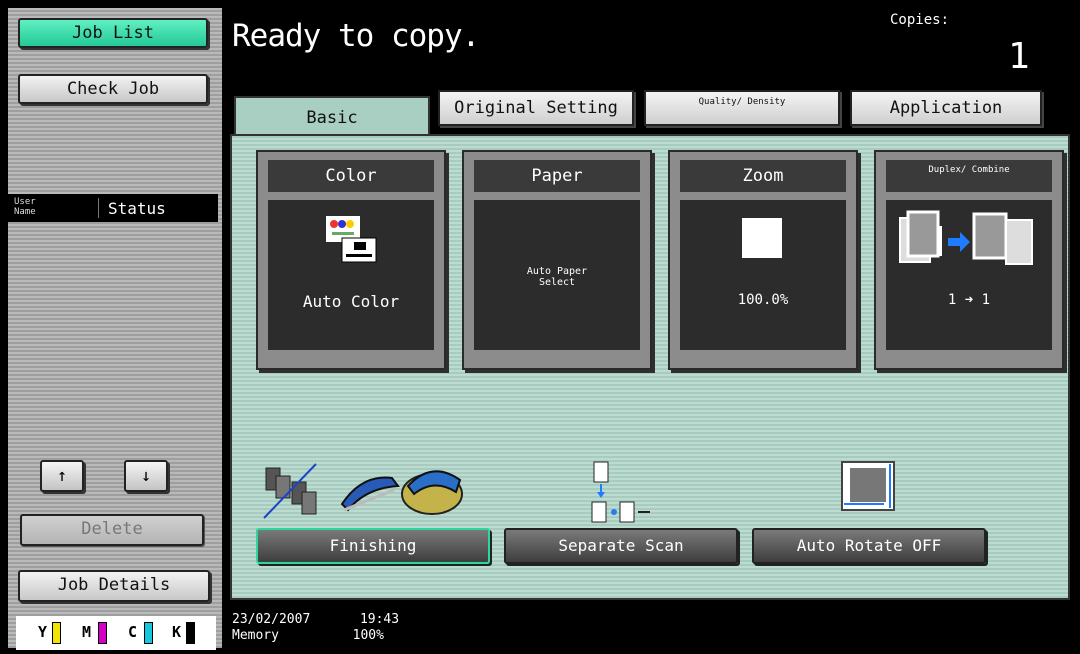 This screenshot has height=654, width=1080. Describe the element at coordinates (190, 633) in the screenshot. I see `toner-k-bar` at that location.